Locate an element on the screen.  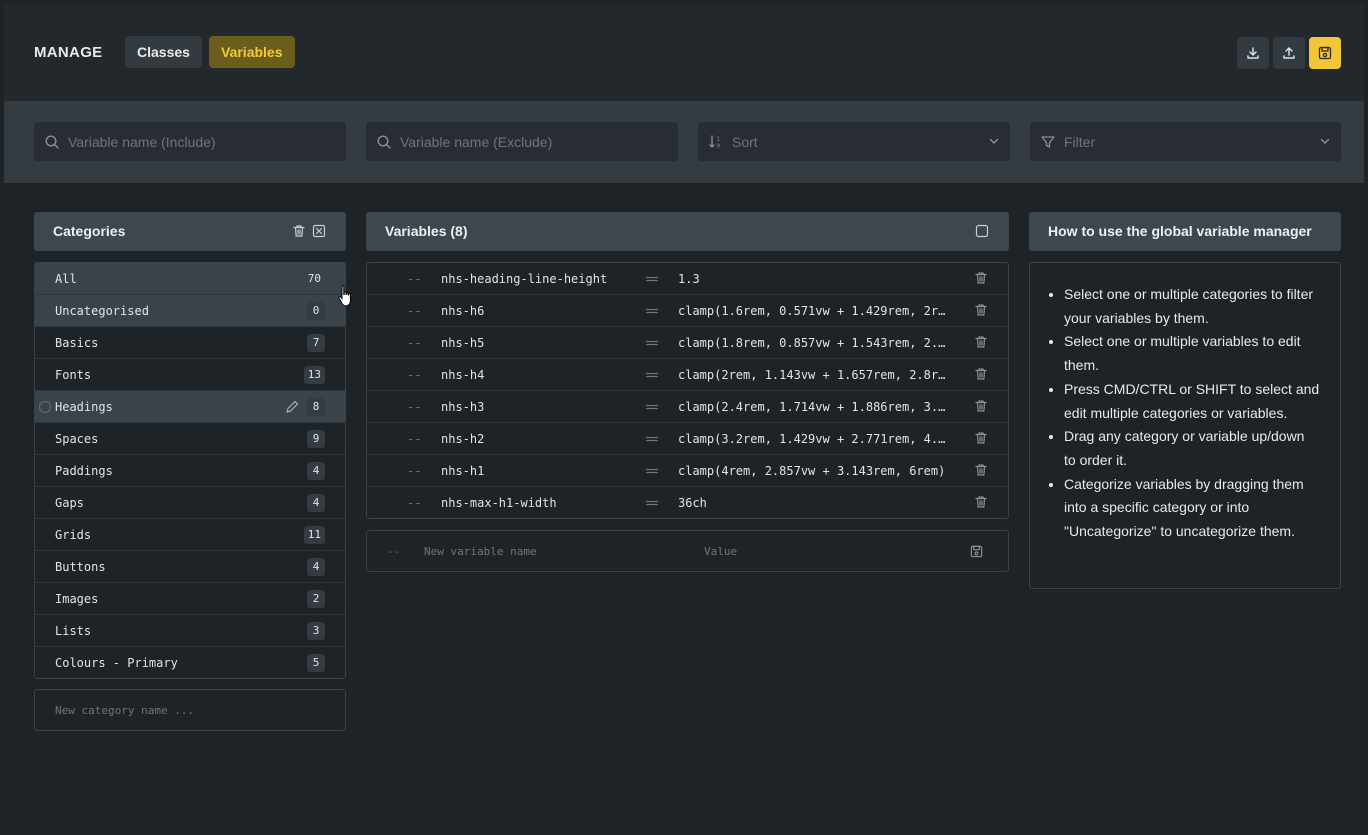
category-label: Buttons is located at coordinates (80, 566).